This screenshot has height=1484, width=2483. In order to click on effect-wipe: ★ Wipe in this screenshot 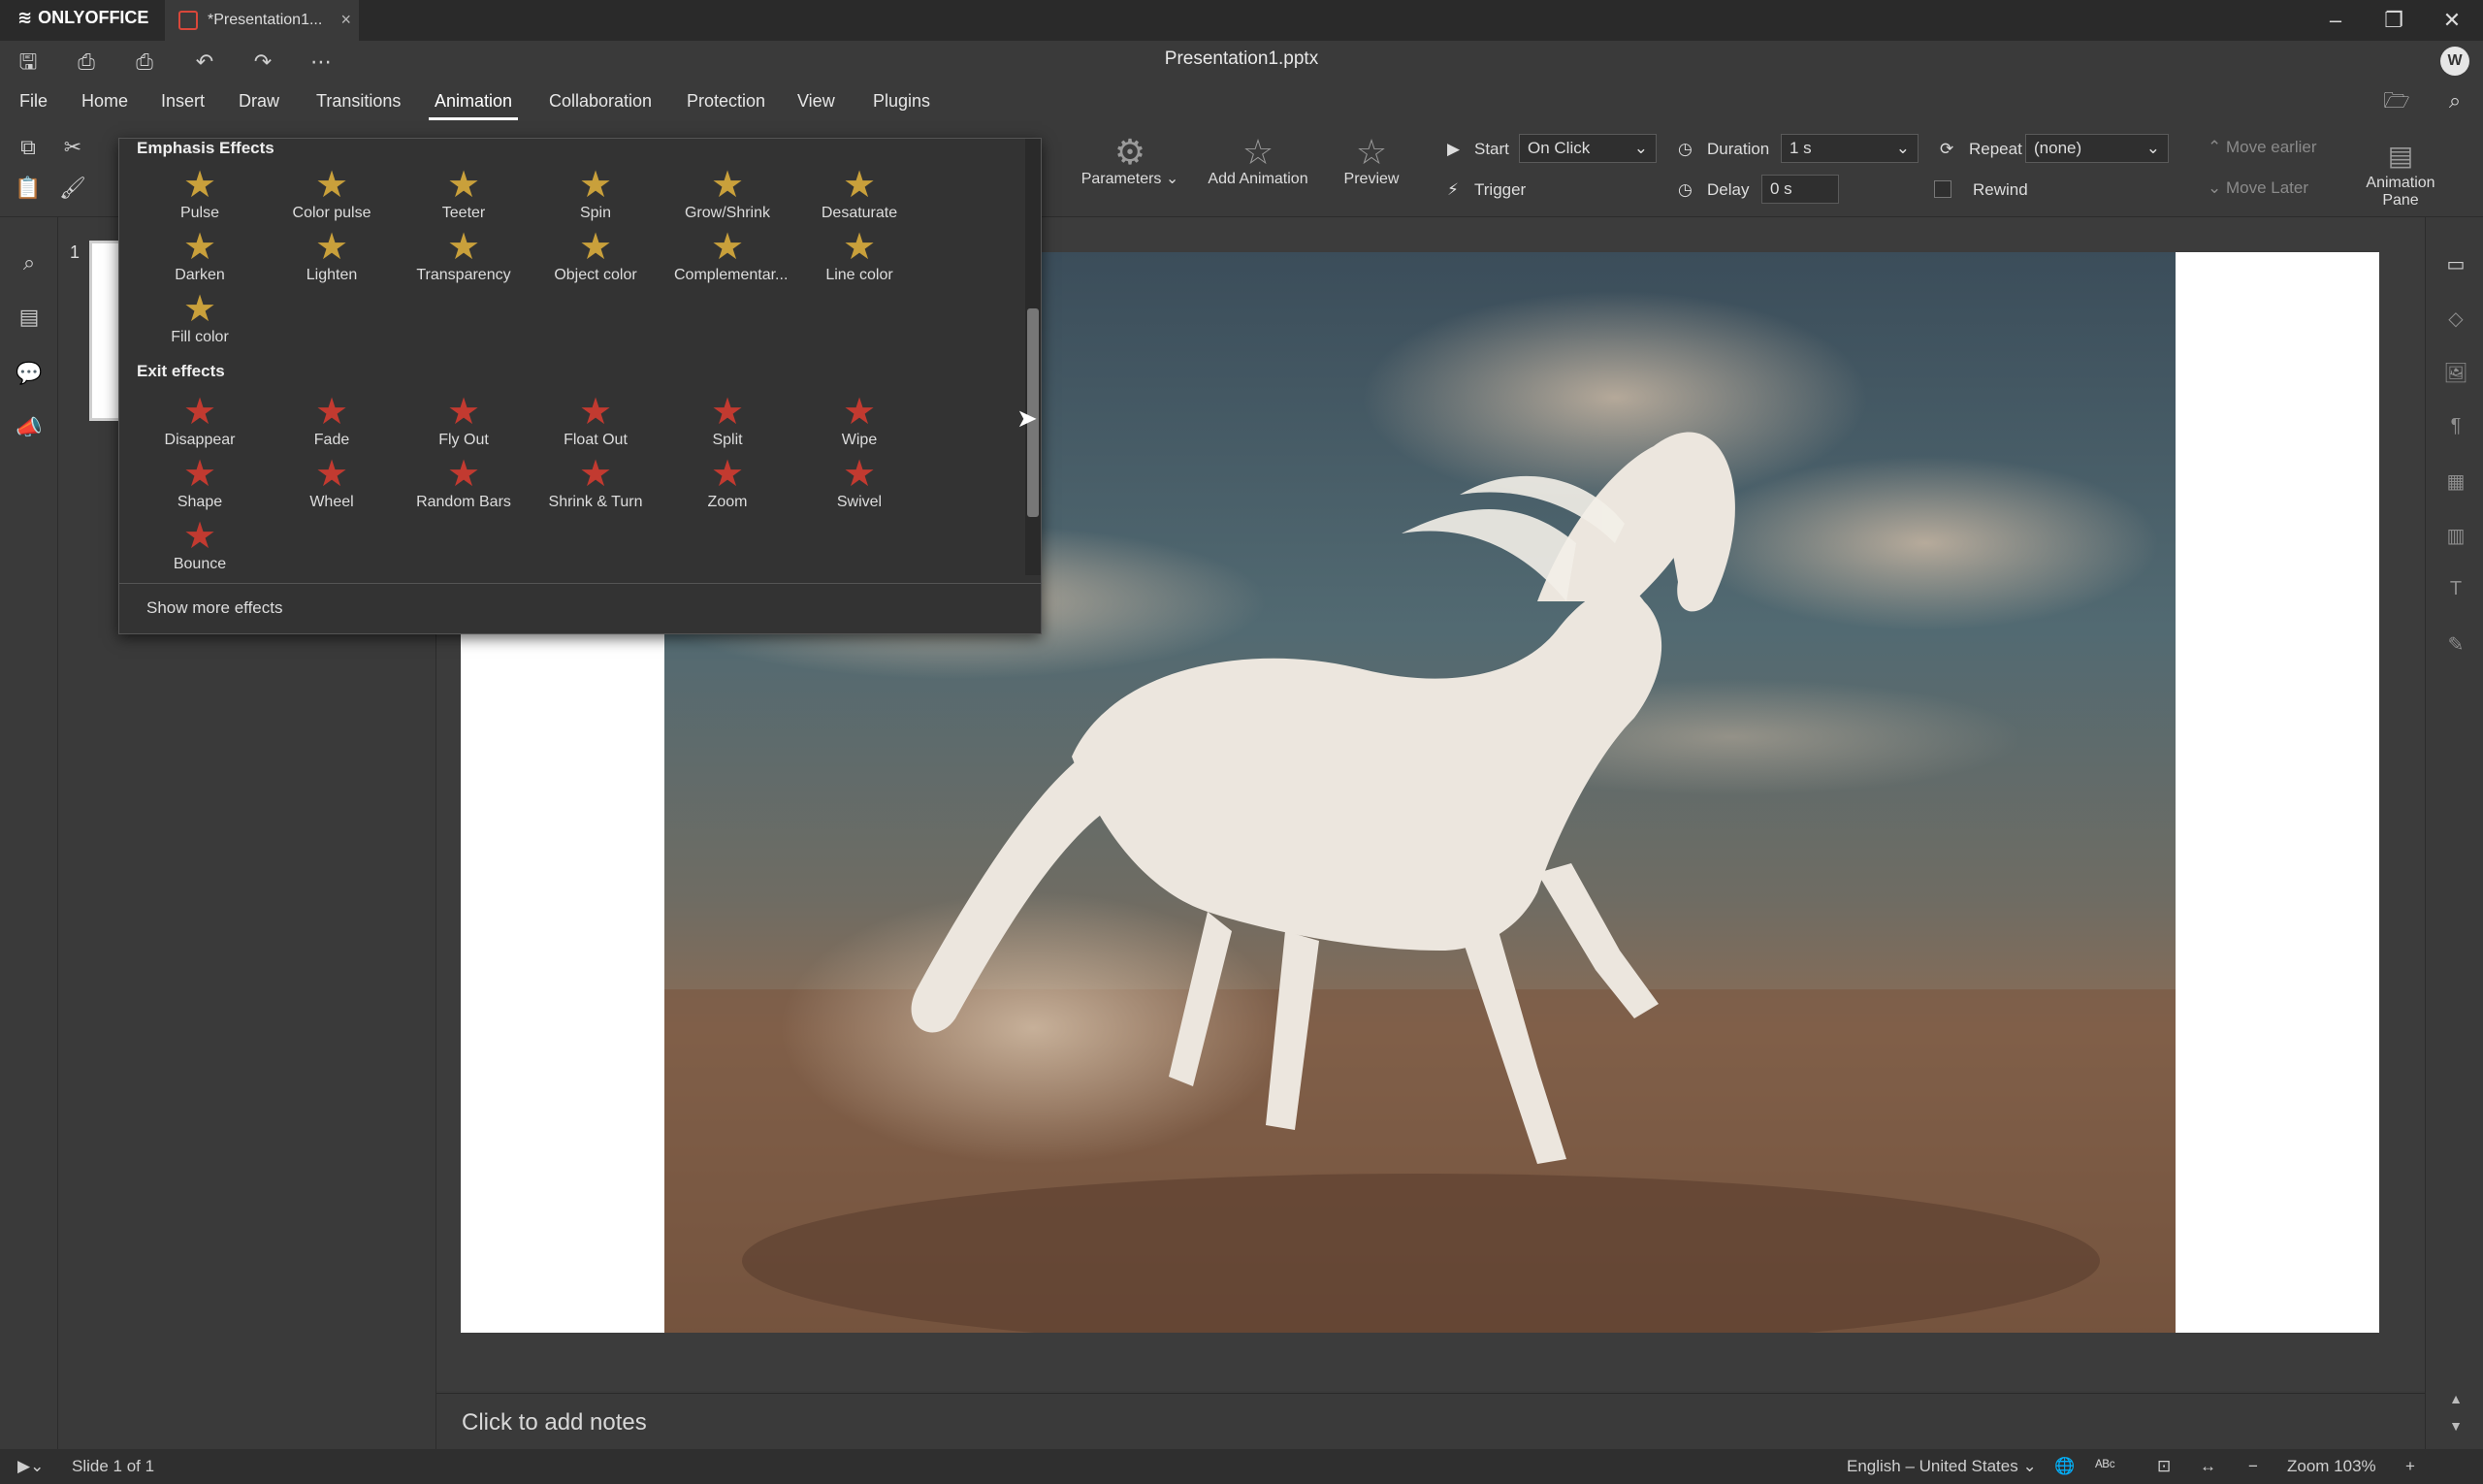, I will do `click(860, 421)`.